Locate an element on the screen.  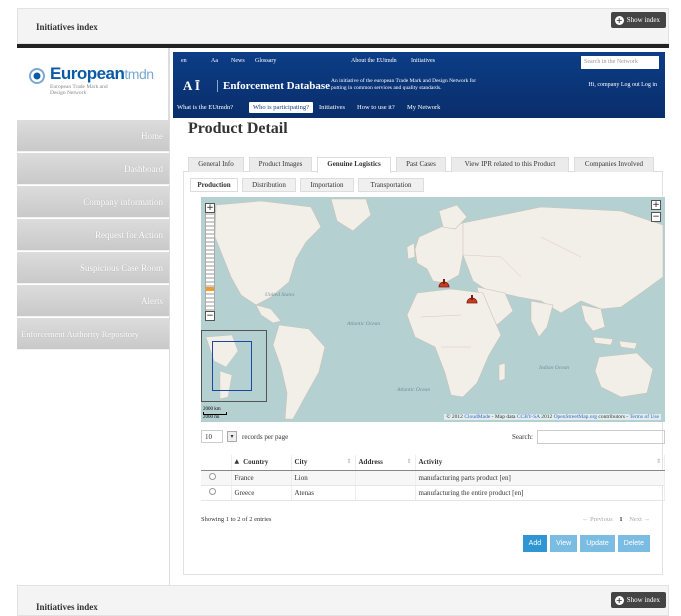
tab-product-images: Product Images is located at coordinates (280, 164).